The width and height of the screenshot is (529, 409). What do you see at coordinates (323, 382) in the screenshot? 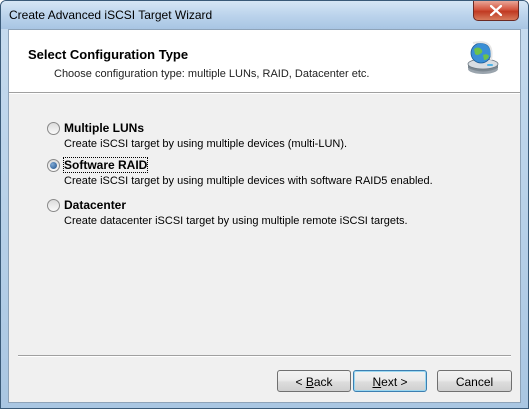
I see `back-button-rest: ack` at bounding box center [323, 382].